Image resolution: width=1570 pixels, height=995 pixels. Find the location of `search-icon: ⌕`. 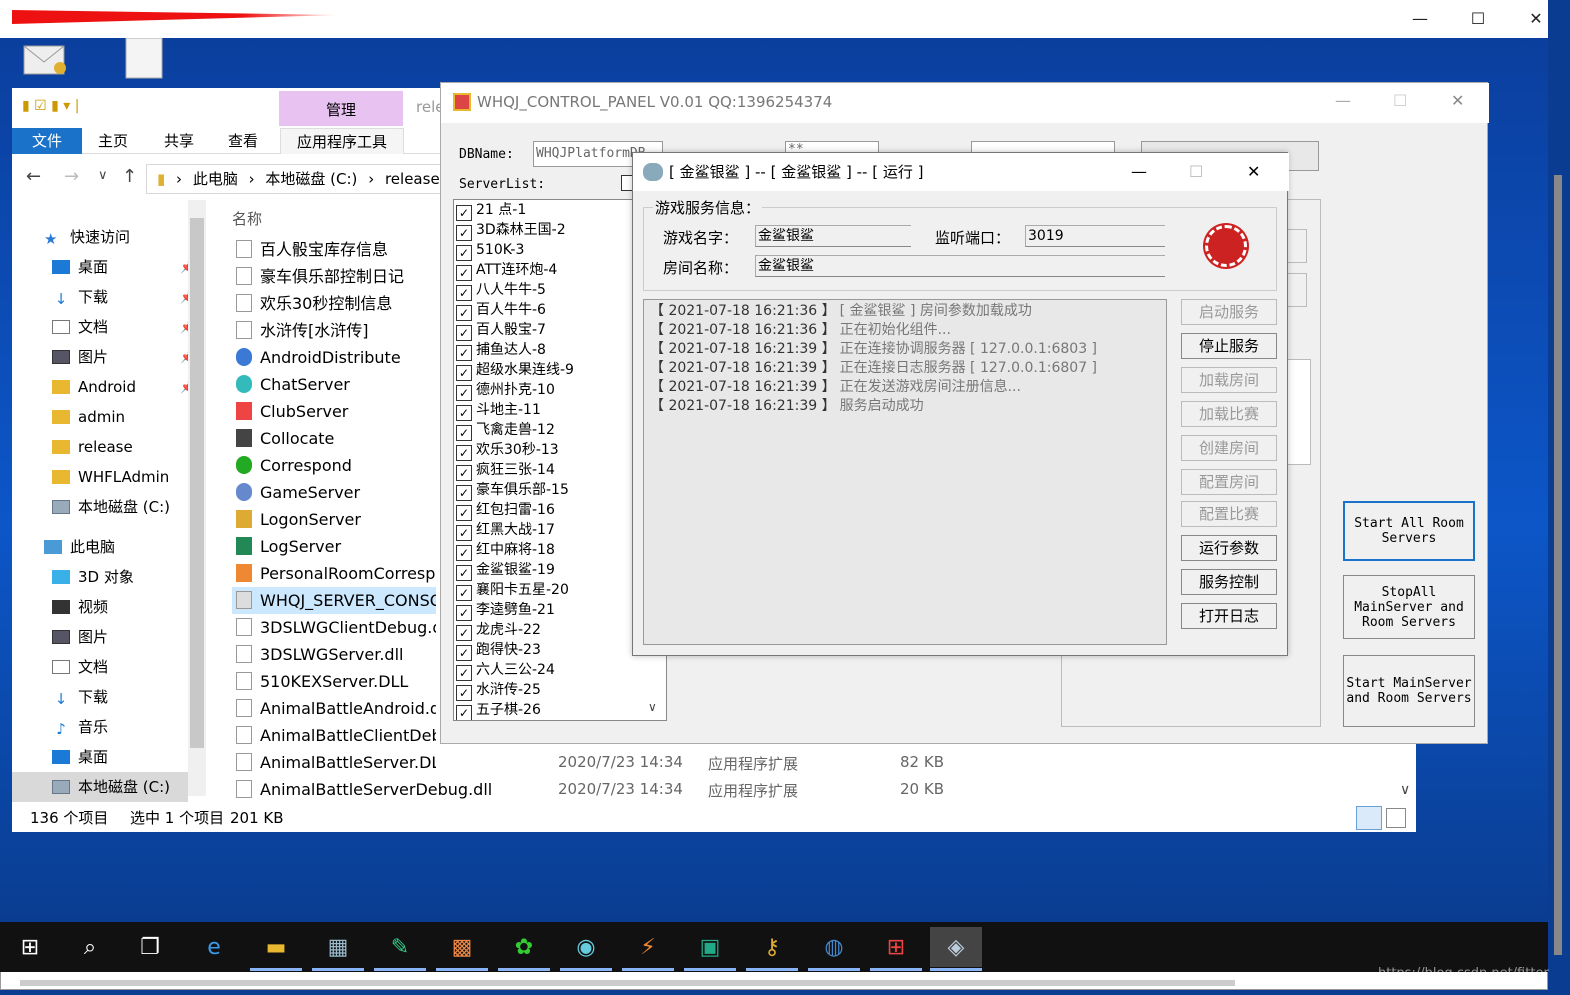

search-icon: ⌕ is located at coordinates (90, 947).